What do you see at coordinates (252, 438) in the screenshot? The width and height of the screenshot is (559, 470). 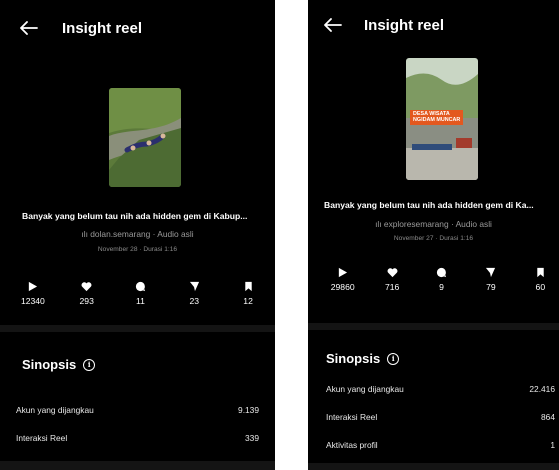 I see `row-value: 339` at bounding box center [252, 438].